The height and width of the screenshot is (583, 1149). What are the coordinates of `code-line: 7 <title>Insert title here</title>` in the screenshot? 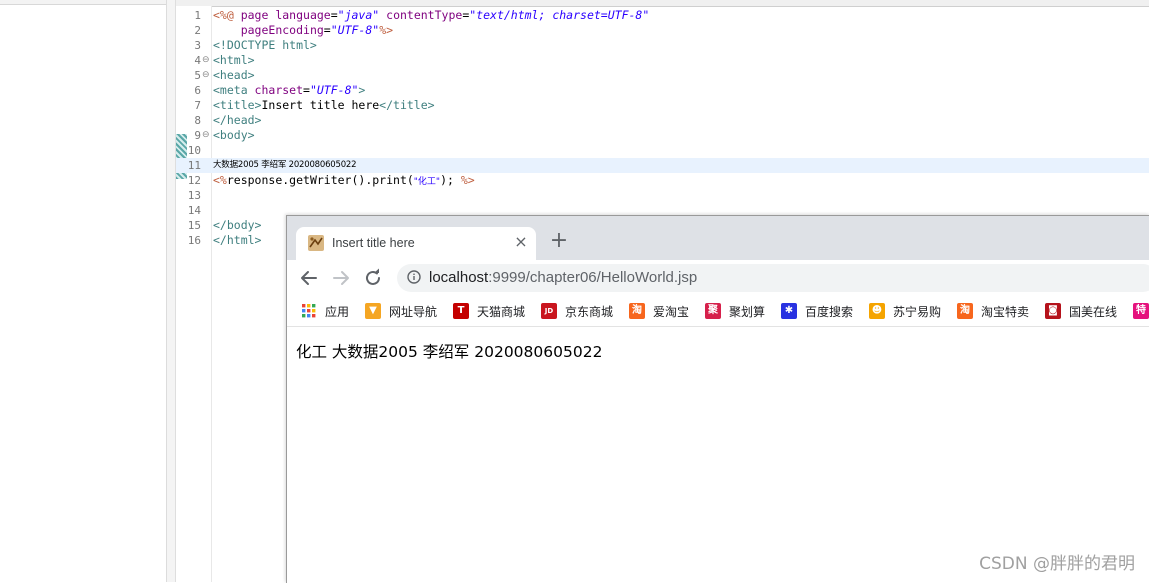 It's located at (662, 105).